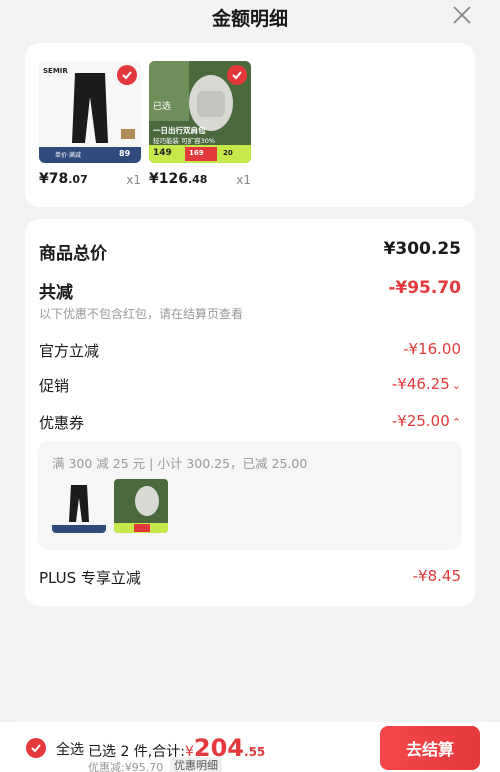  I want to click on official-discount-row: 官方立减 -¥16.00, so click(250, 352).